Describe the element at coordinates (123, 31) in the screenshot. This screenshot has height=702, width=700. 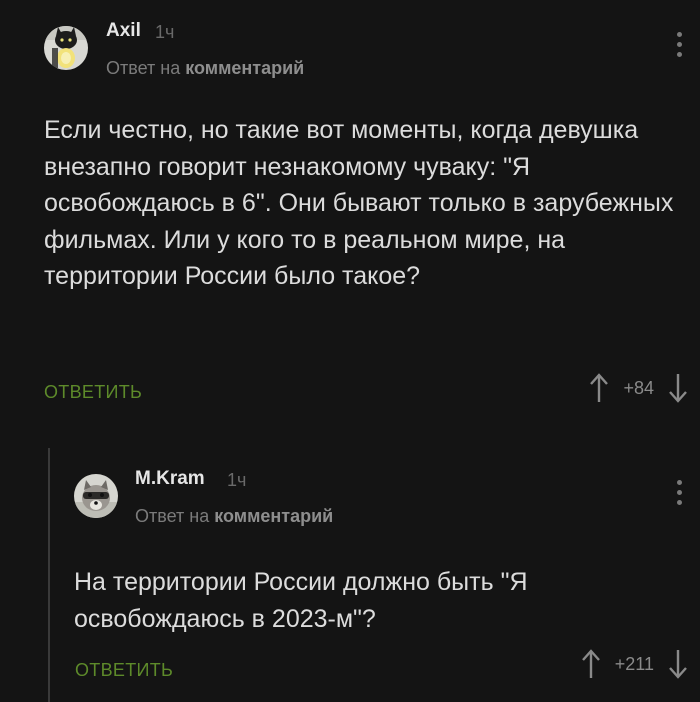
I see `comment-author: Axil` at that location.